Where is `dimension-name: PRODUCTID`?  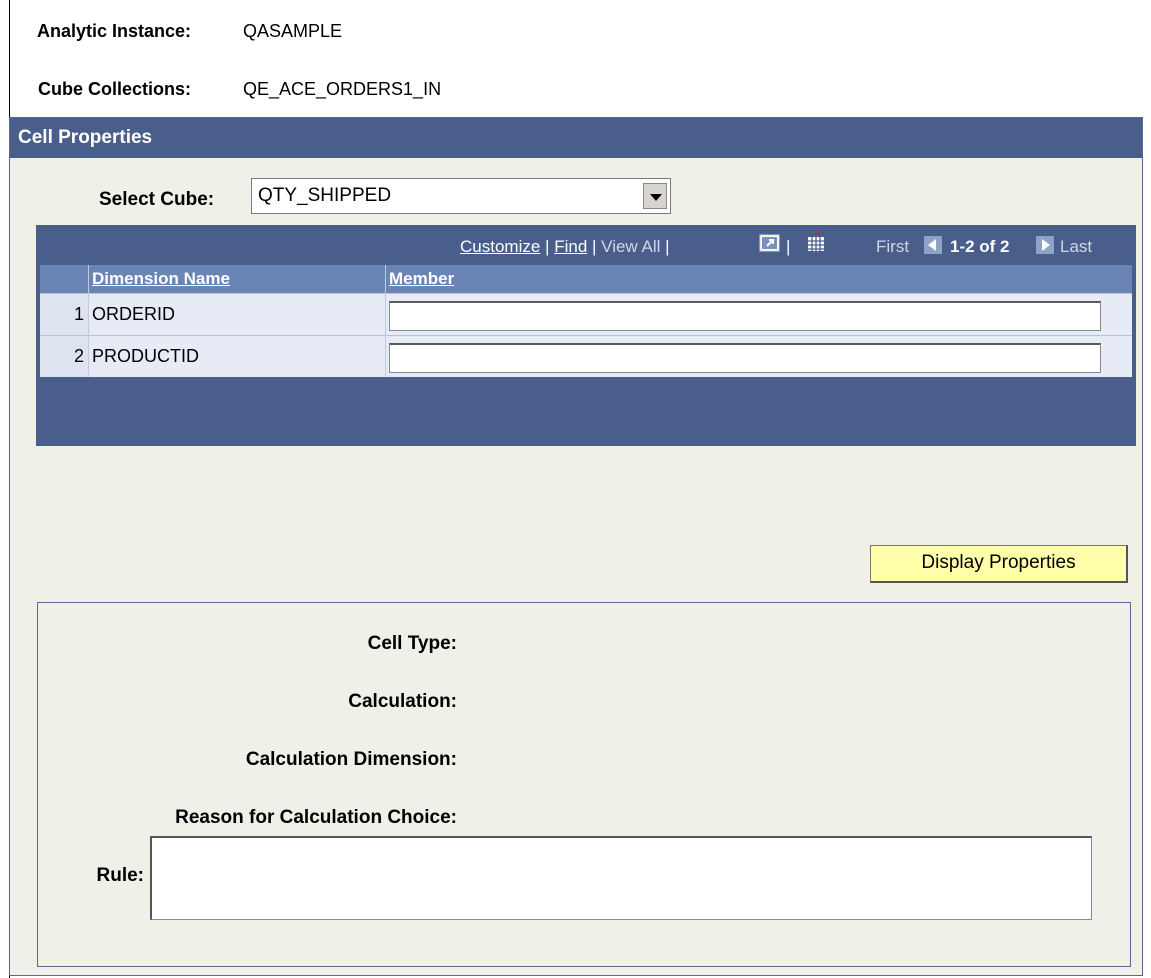
dimension-name: PRODUCTID is located at coordinates (145, 356).